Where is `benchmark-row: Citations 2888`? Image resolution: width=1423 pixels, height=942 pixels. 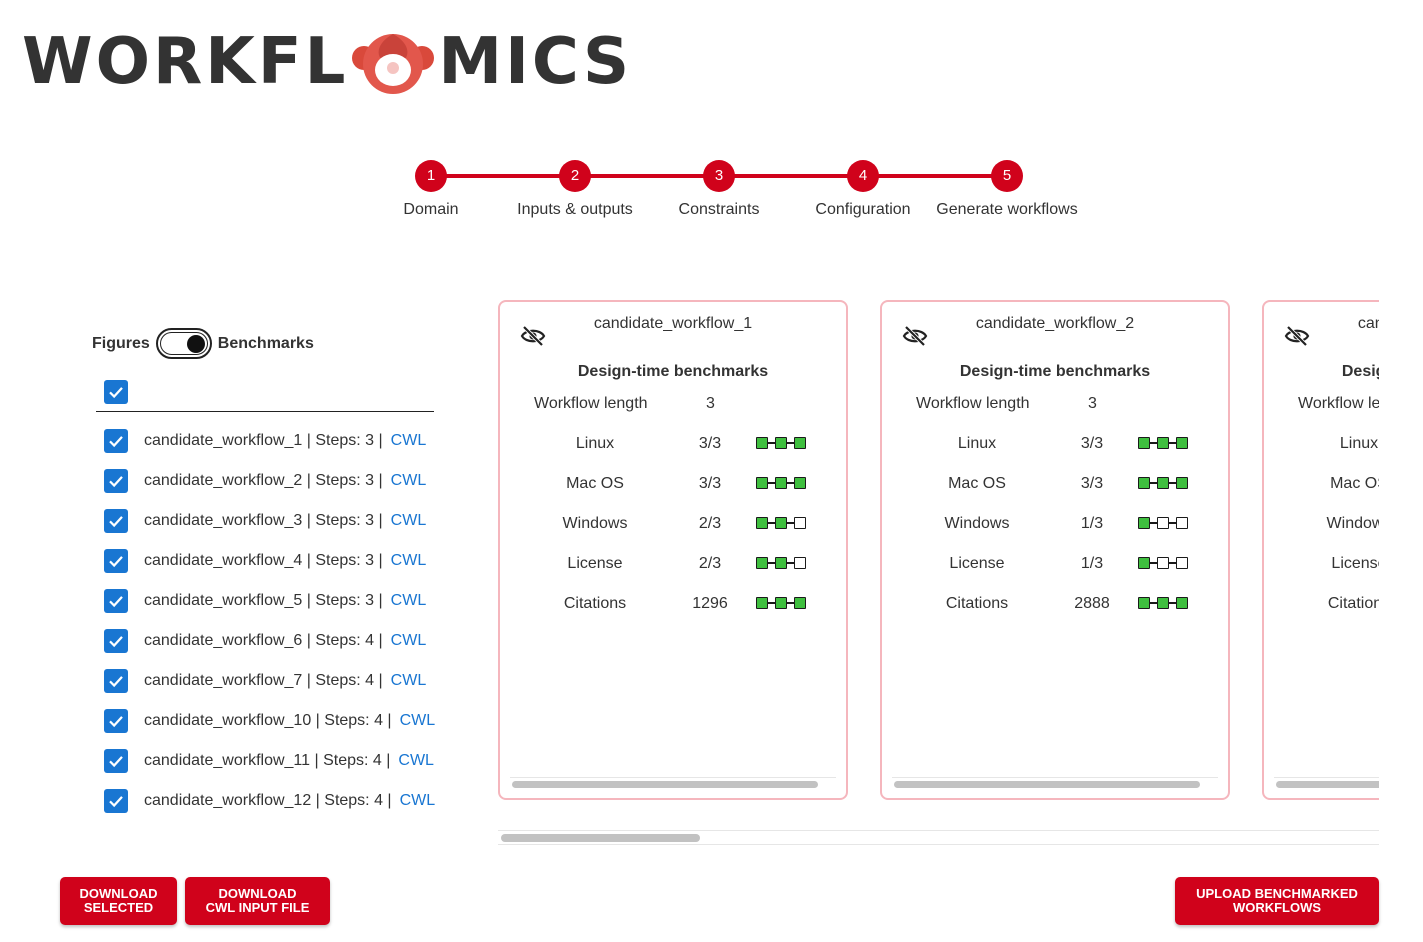
benchmark-row: Citations 2888 is located at coordinates (1055, 603).